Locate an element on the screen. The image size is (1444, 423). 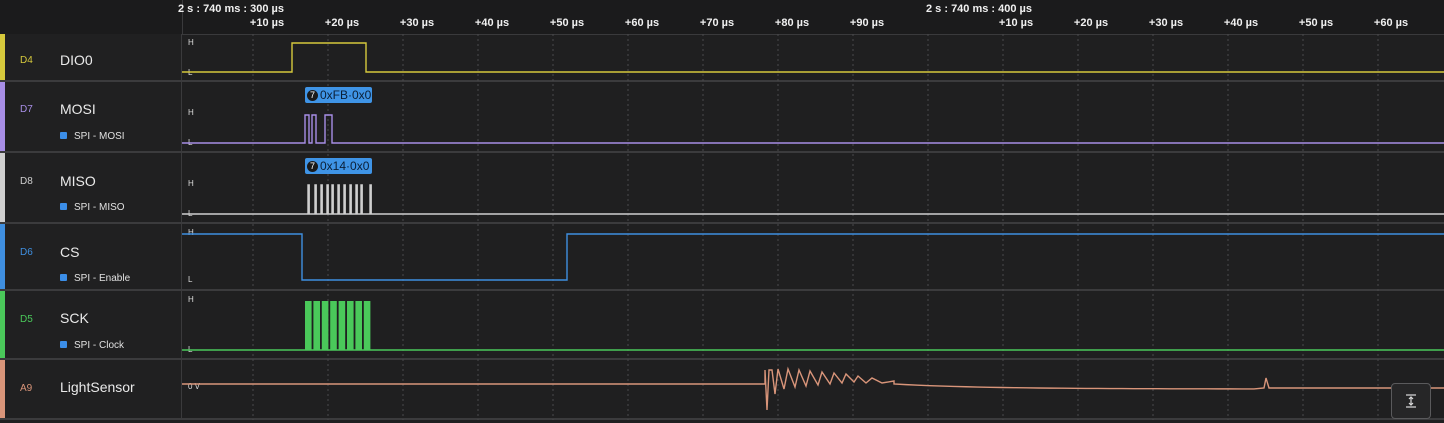
channel-id: D7 is located at coordinates (26, 109).